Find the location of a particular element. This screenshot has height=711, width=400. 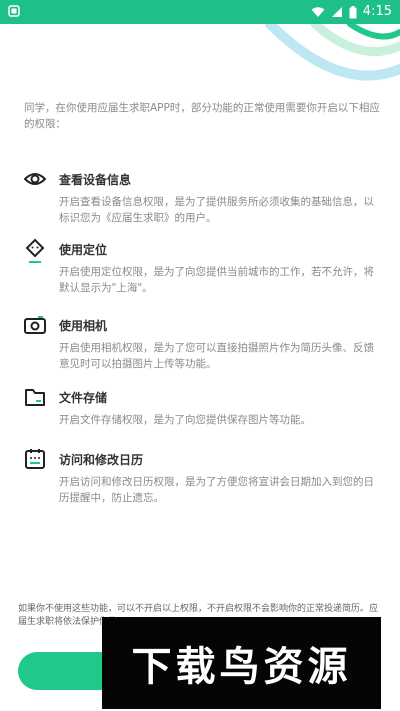

eye-icon is located at coordinates (35, 179).